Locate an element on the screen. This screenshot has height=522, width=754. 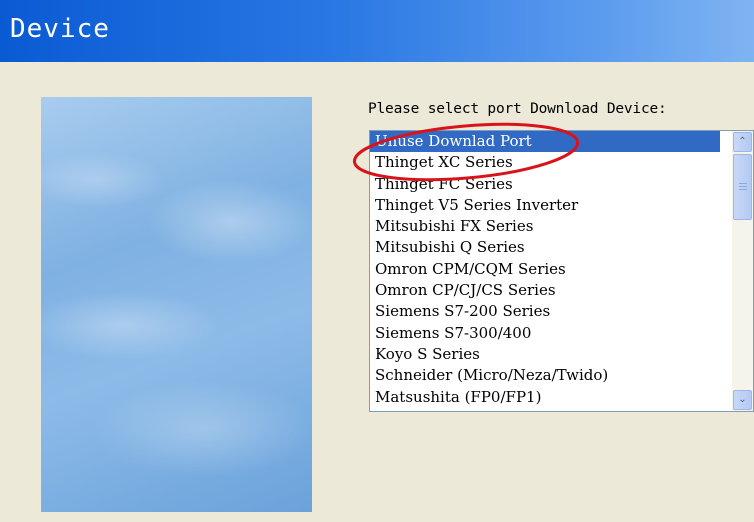
device-list-item: Thinget XC Series is located at coordinates (545, 162).